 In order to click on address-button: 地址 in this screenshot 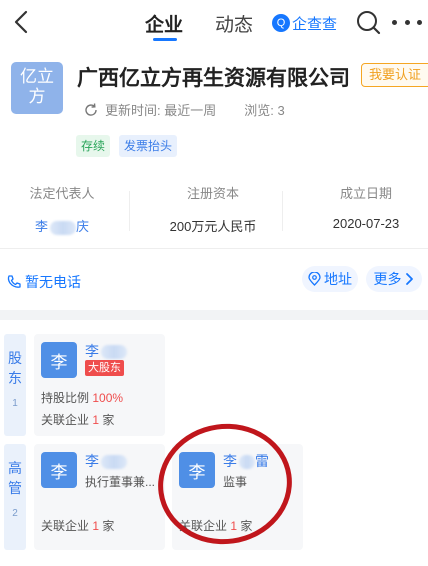, I will do `click(330, 279)`.